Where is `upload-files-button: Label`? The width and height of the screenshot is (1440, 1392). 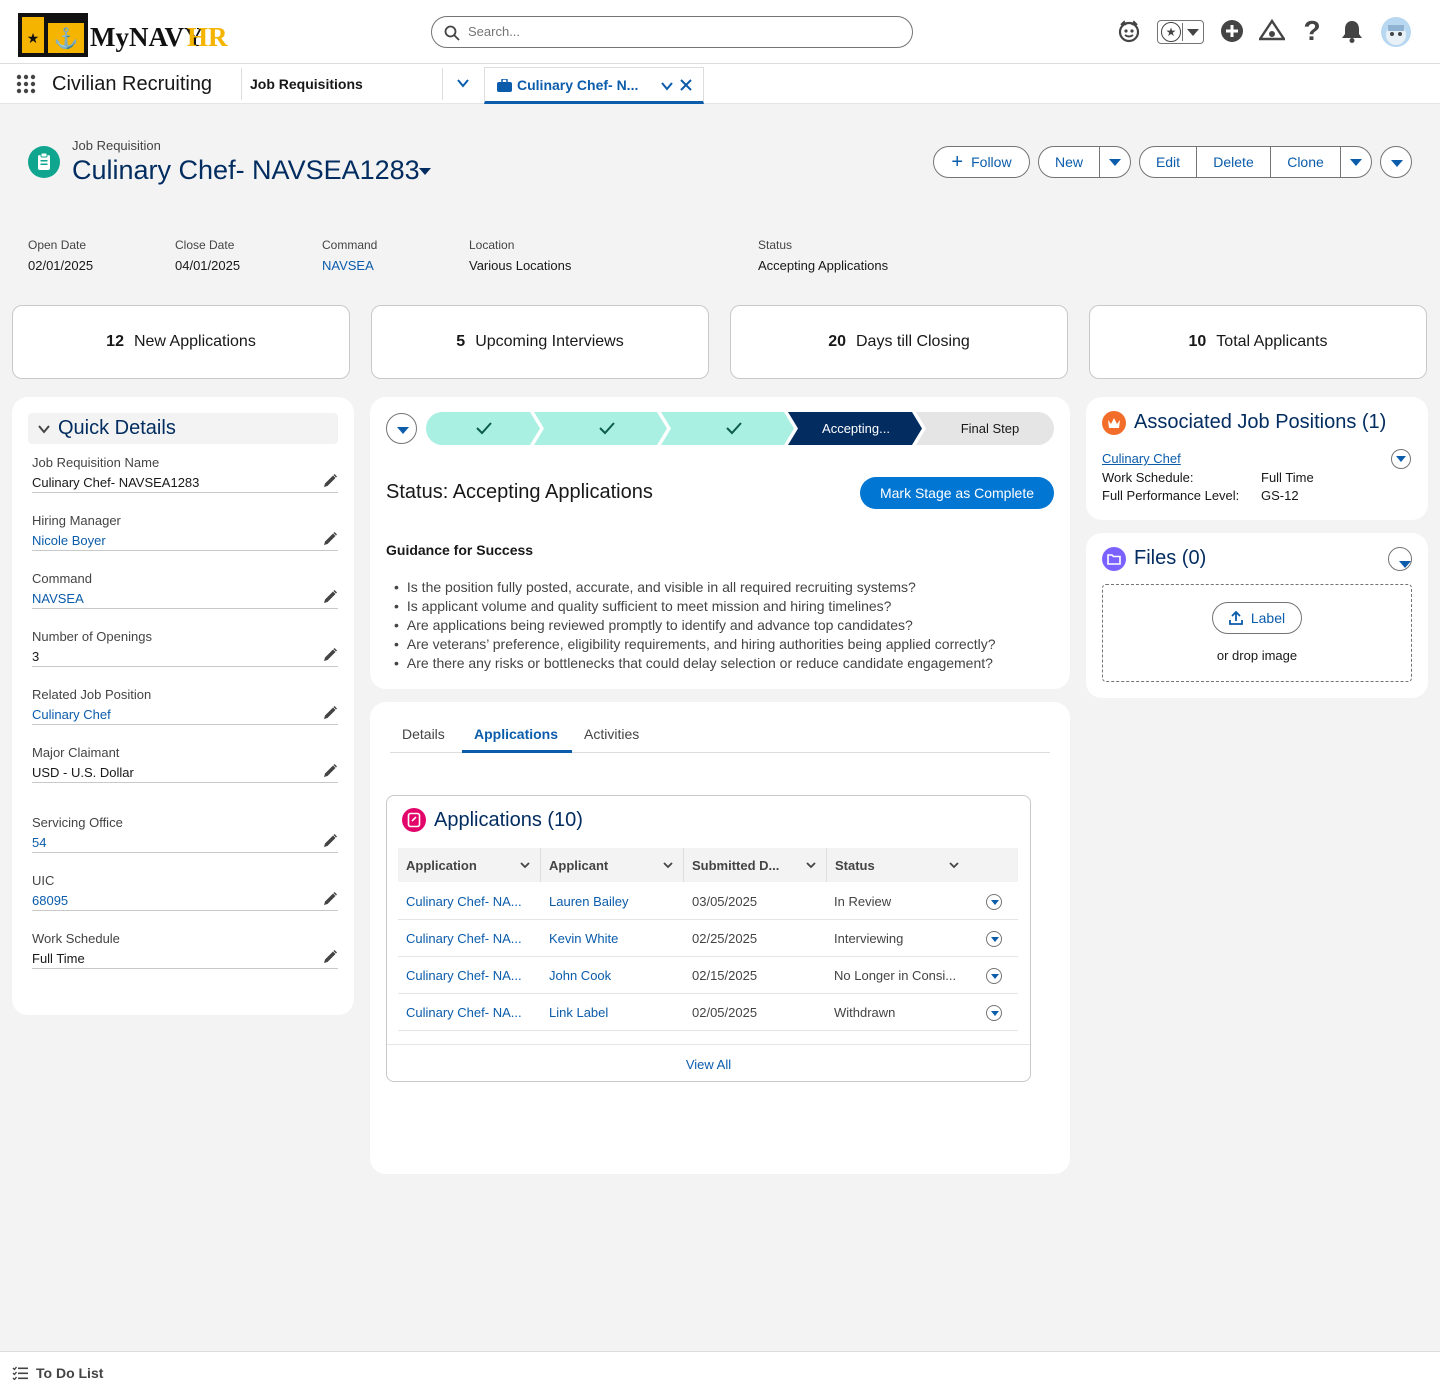
upload-files-button: Label is located at coordinates (1257, 618).